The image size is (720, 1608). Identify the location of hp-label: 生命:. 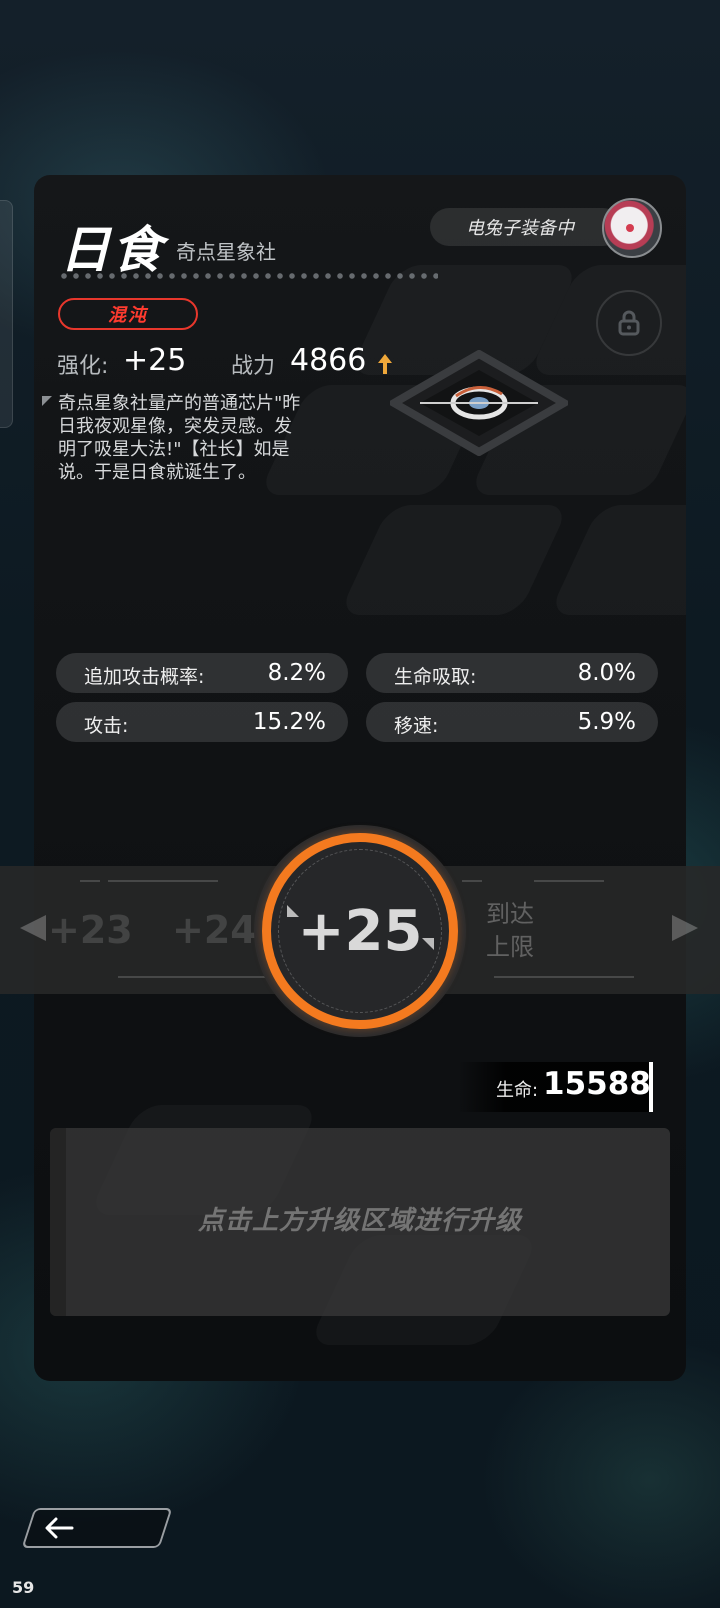
(517, 1090).